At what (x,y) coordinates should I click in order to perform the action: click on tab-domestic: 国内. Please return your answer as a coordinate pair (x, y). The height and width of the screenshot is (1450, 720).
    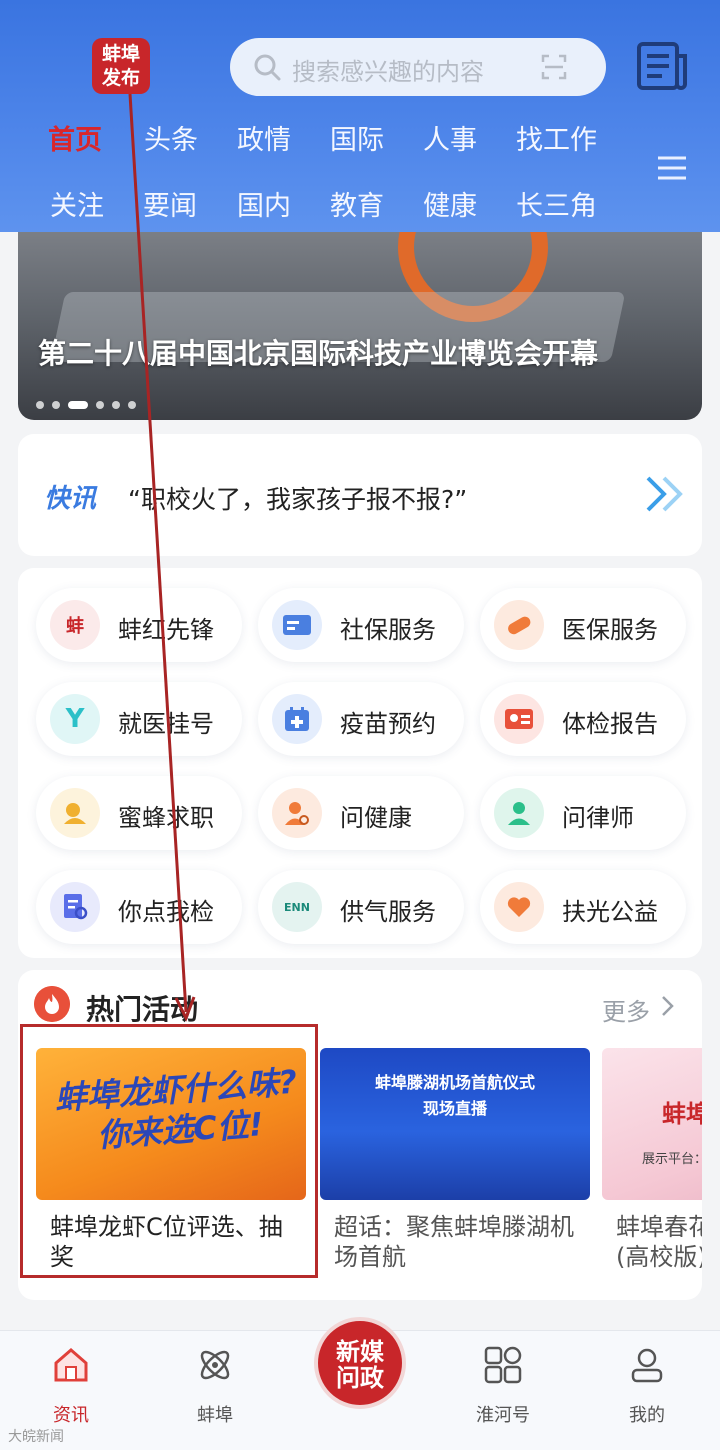
    Looking at the image, I should click on (264, 203).